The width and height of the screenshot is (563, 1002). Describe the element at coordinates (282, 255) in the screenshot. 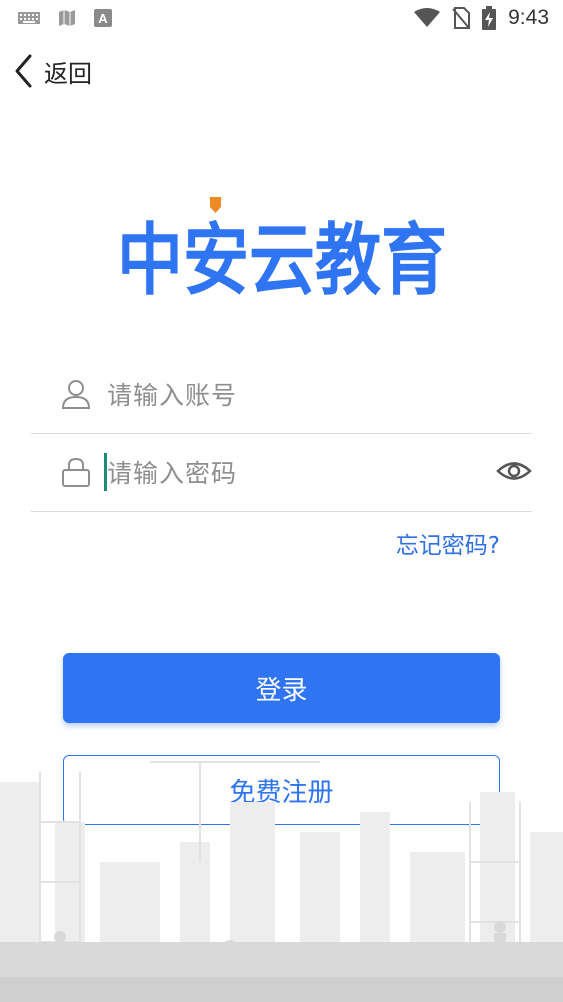

I see `logo-text: 中安云教育` at that location.